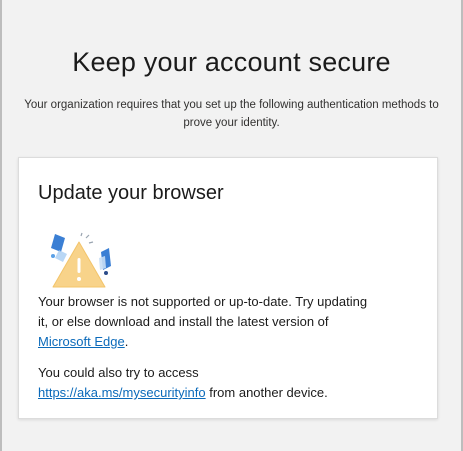 The height and width of the screenshot is (451, 463). I want to click on mysecurityinfo-link: https://aka.ms/mysecurityinfo, so click(122, 392).